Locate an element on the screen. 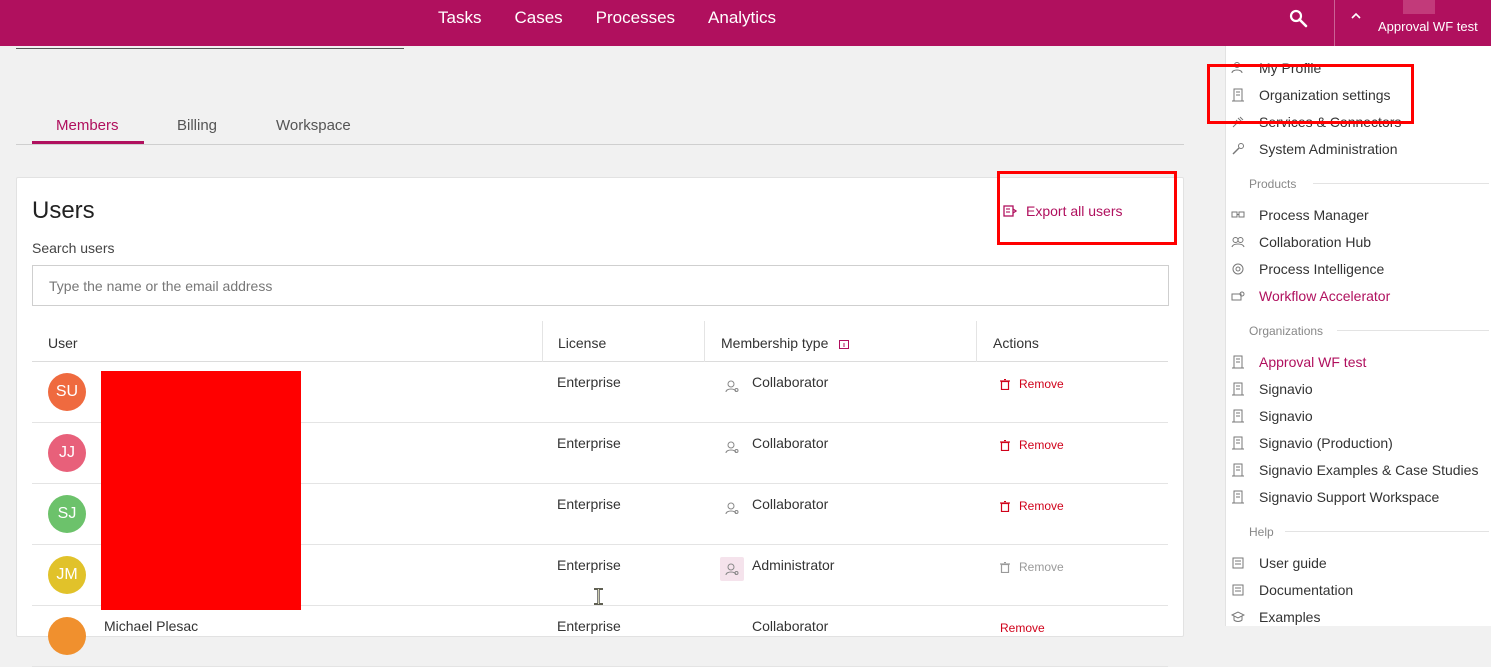  avatar: SU is located at coordinates (67, 392).